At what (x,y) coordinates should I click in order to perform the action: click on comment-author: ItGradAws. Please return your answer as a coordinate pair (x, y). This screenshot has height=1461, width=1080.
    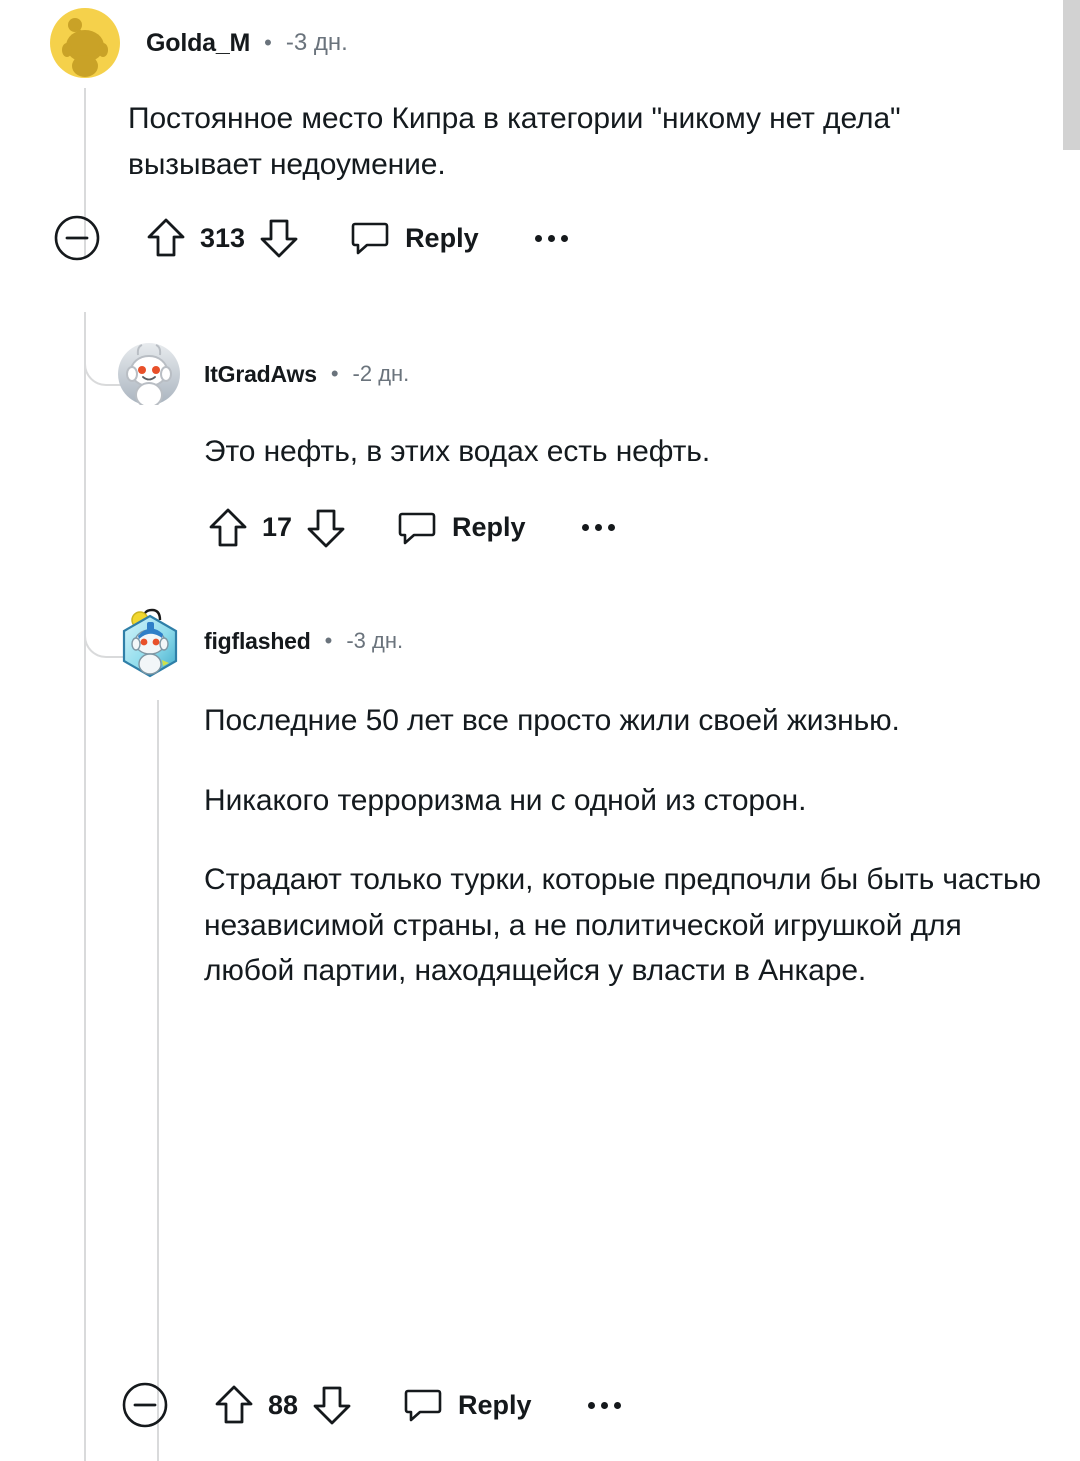
    Looking at the image, I should click on (260, 374).